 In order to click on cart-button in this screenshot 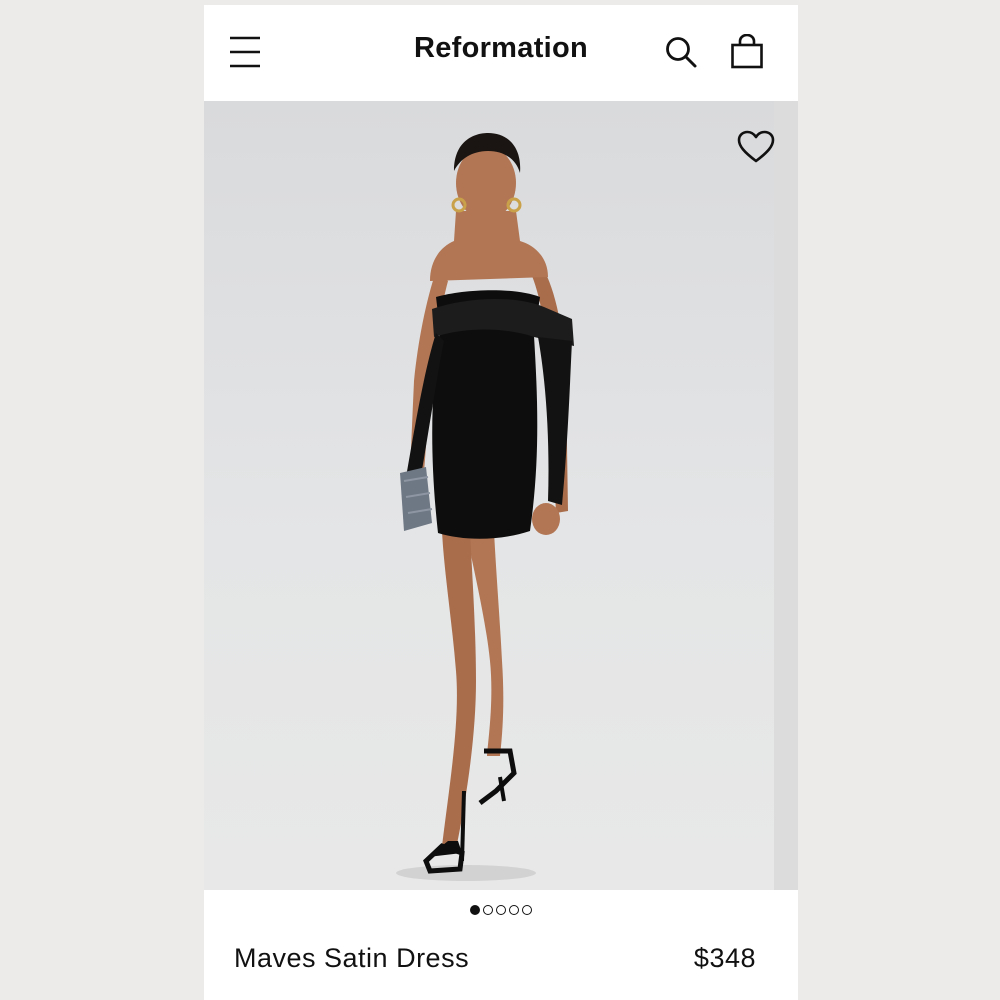, I will do `click(747, 51)`.